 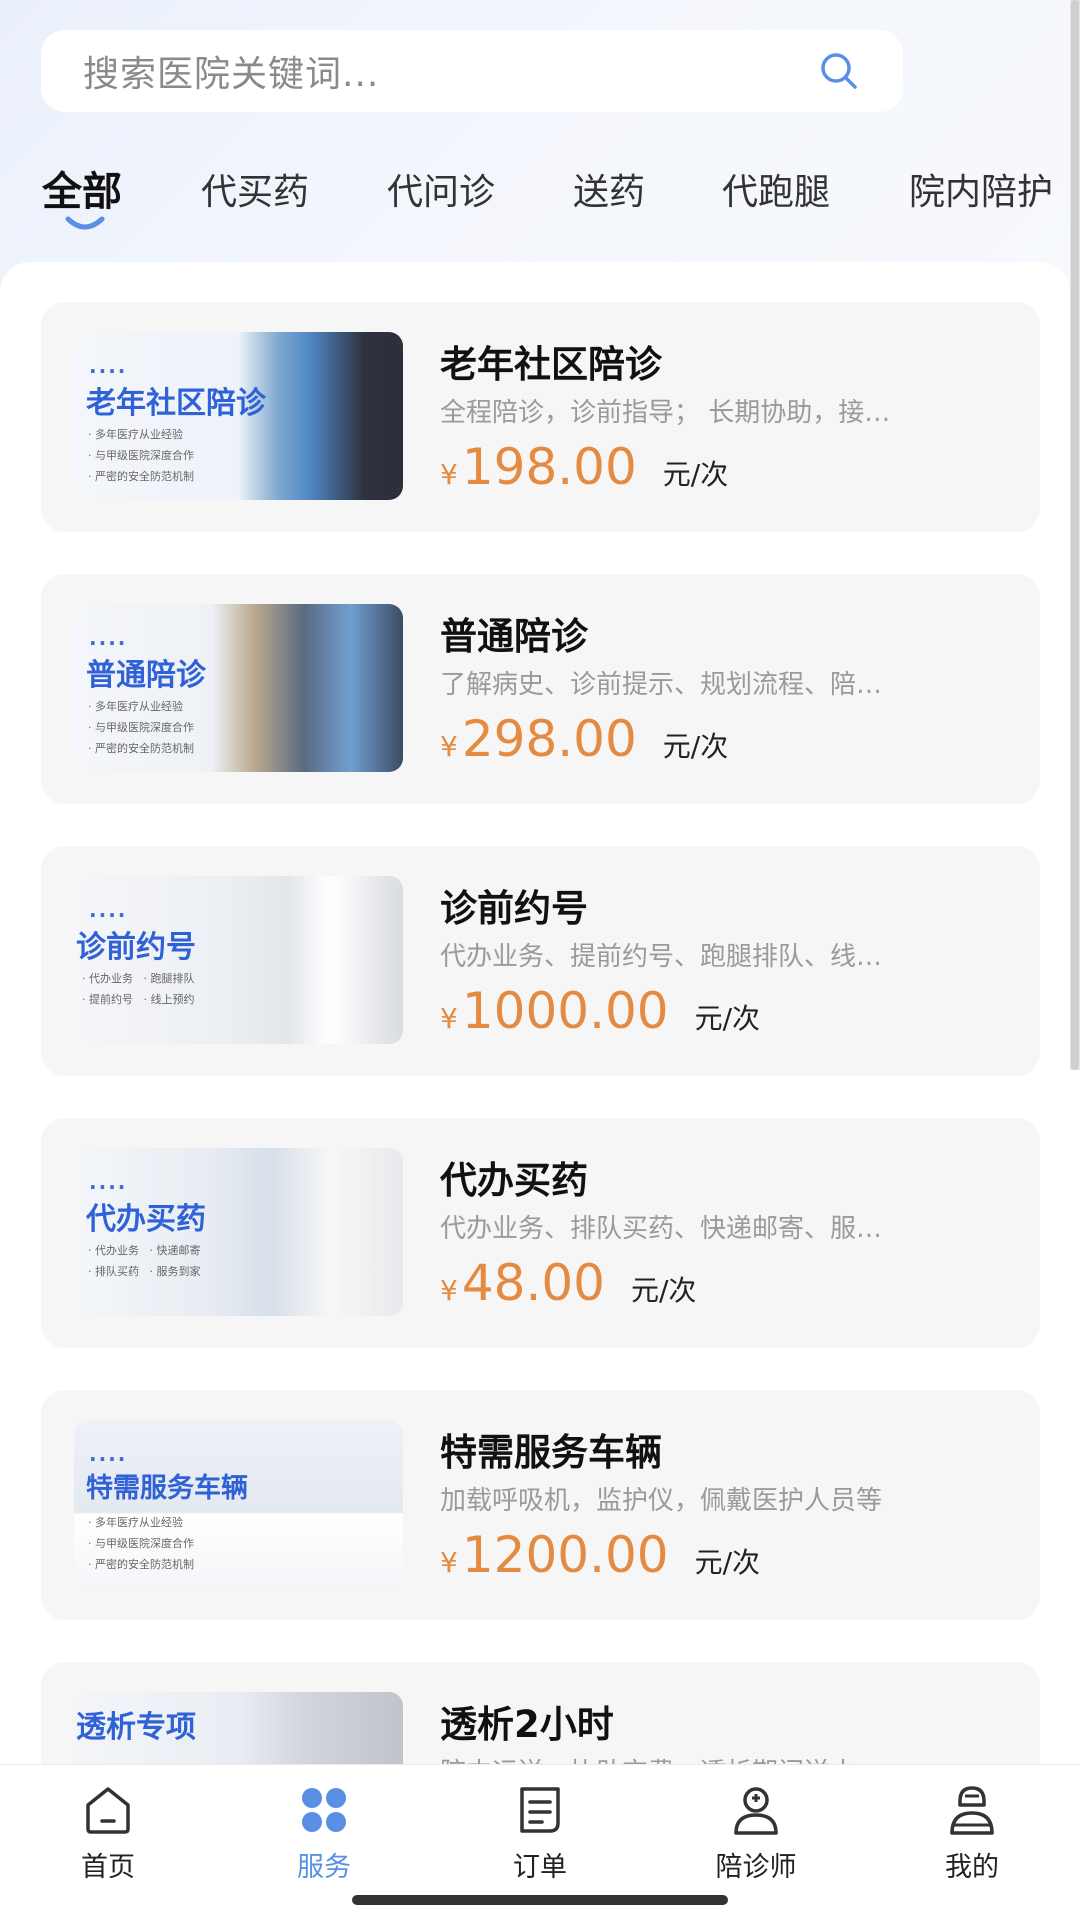 What do you see at coordinates (238, 1232) in the screenshot?
I see `service-thumbnail: .... 代办买药 · 代办业务 · 快递邮寄 · 排队买药 · 服务到家` at bounding box center [238, 1232].